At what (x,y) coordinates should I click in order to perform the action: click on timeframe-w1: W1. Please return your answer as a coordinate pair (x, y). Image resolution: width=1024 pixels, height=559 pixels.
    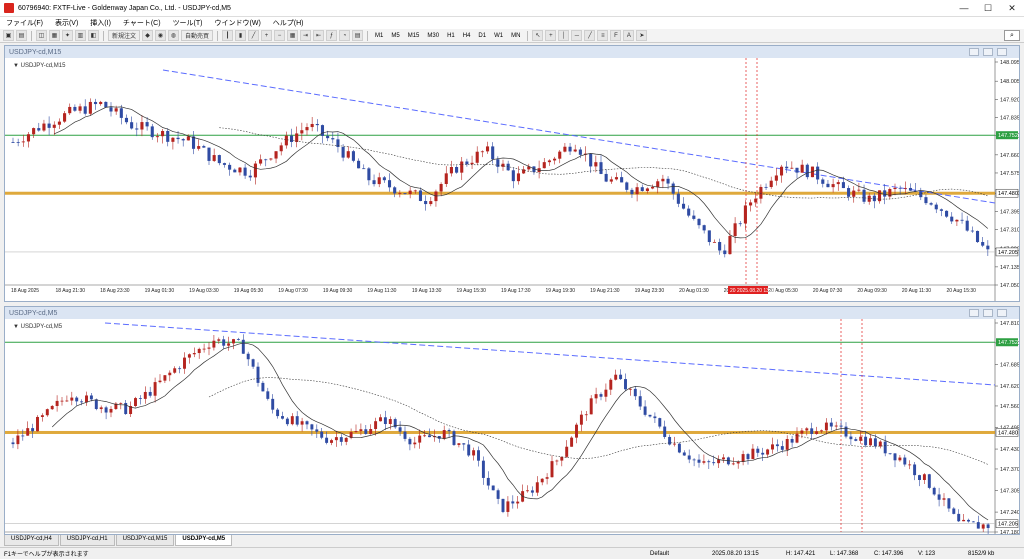
    Looking at the image, I should click on (498, 36).